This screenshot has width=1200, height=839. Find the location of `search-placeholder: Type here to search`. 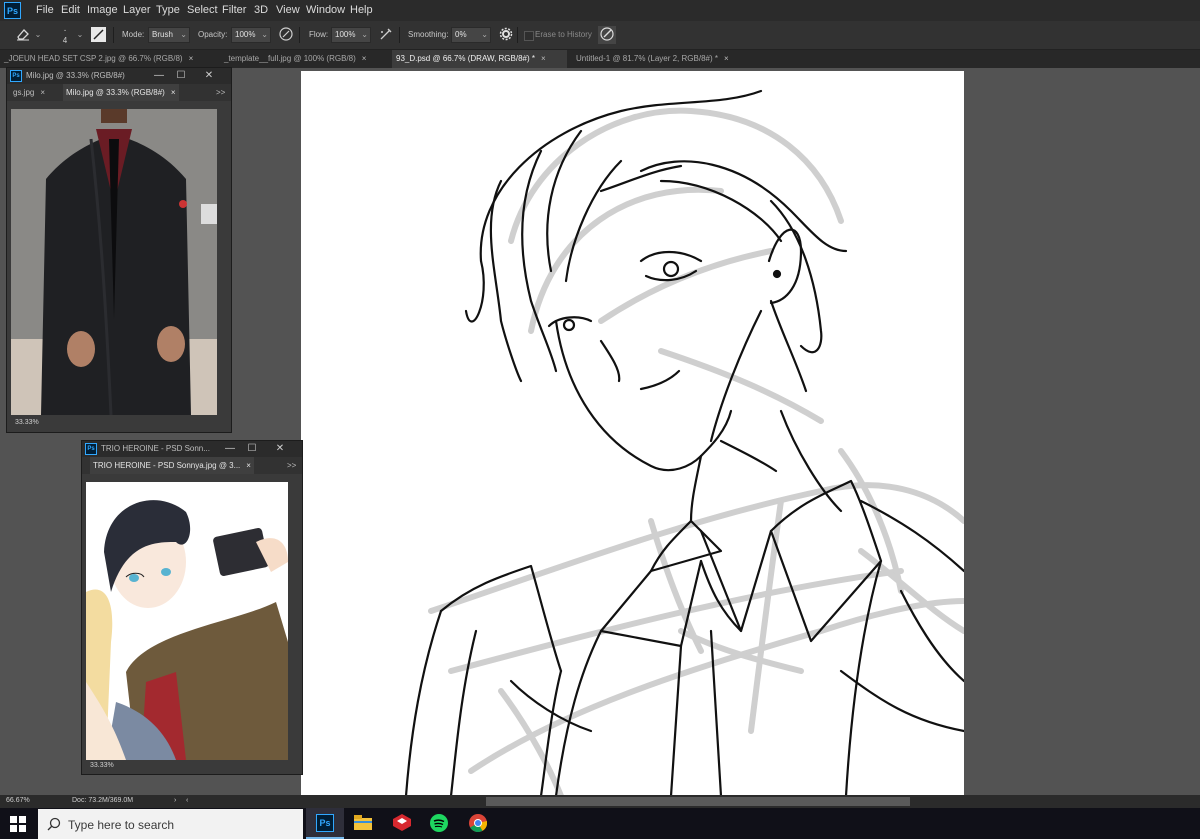

search-placeholder: Type here to search is located at coordinates (121, 825).